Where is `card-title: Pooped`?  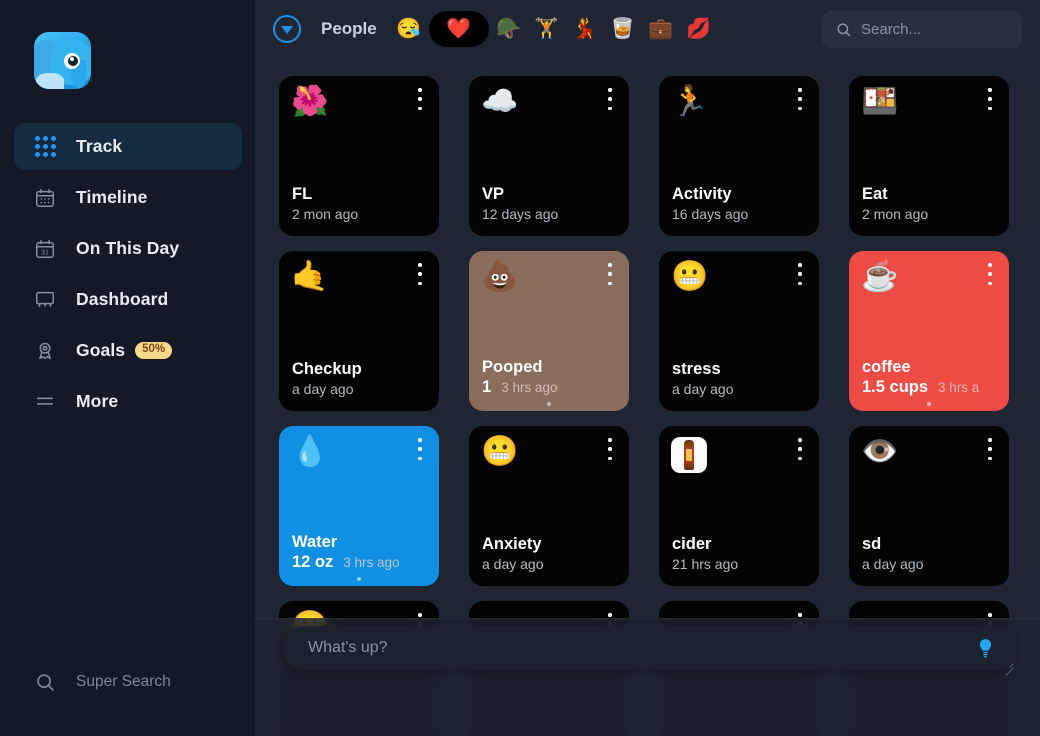 card-title: Pooped is located at coordinates (512, 367).